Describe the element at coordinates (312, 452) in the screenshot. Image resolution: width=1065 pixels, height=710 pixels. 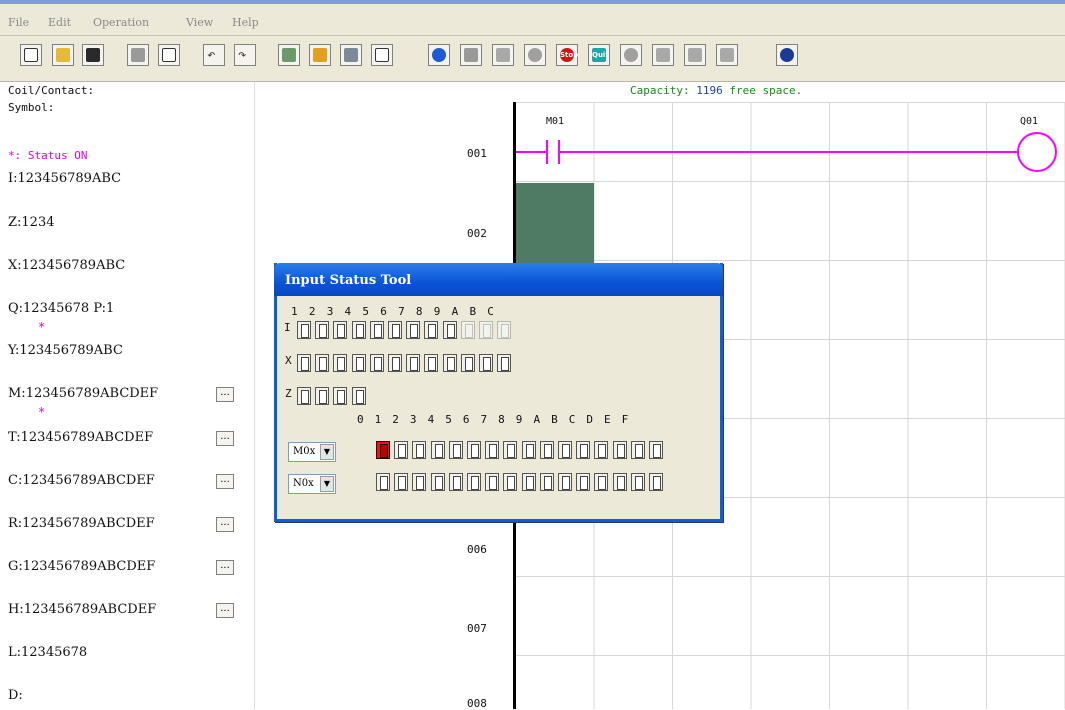
I see `m-range-select: M0x ▼` at that location.